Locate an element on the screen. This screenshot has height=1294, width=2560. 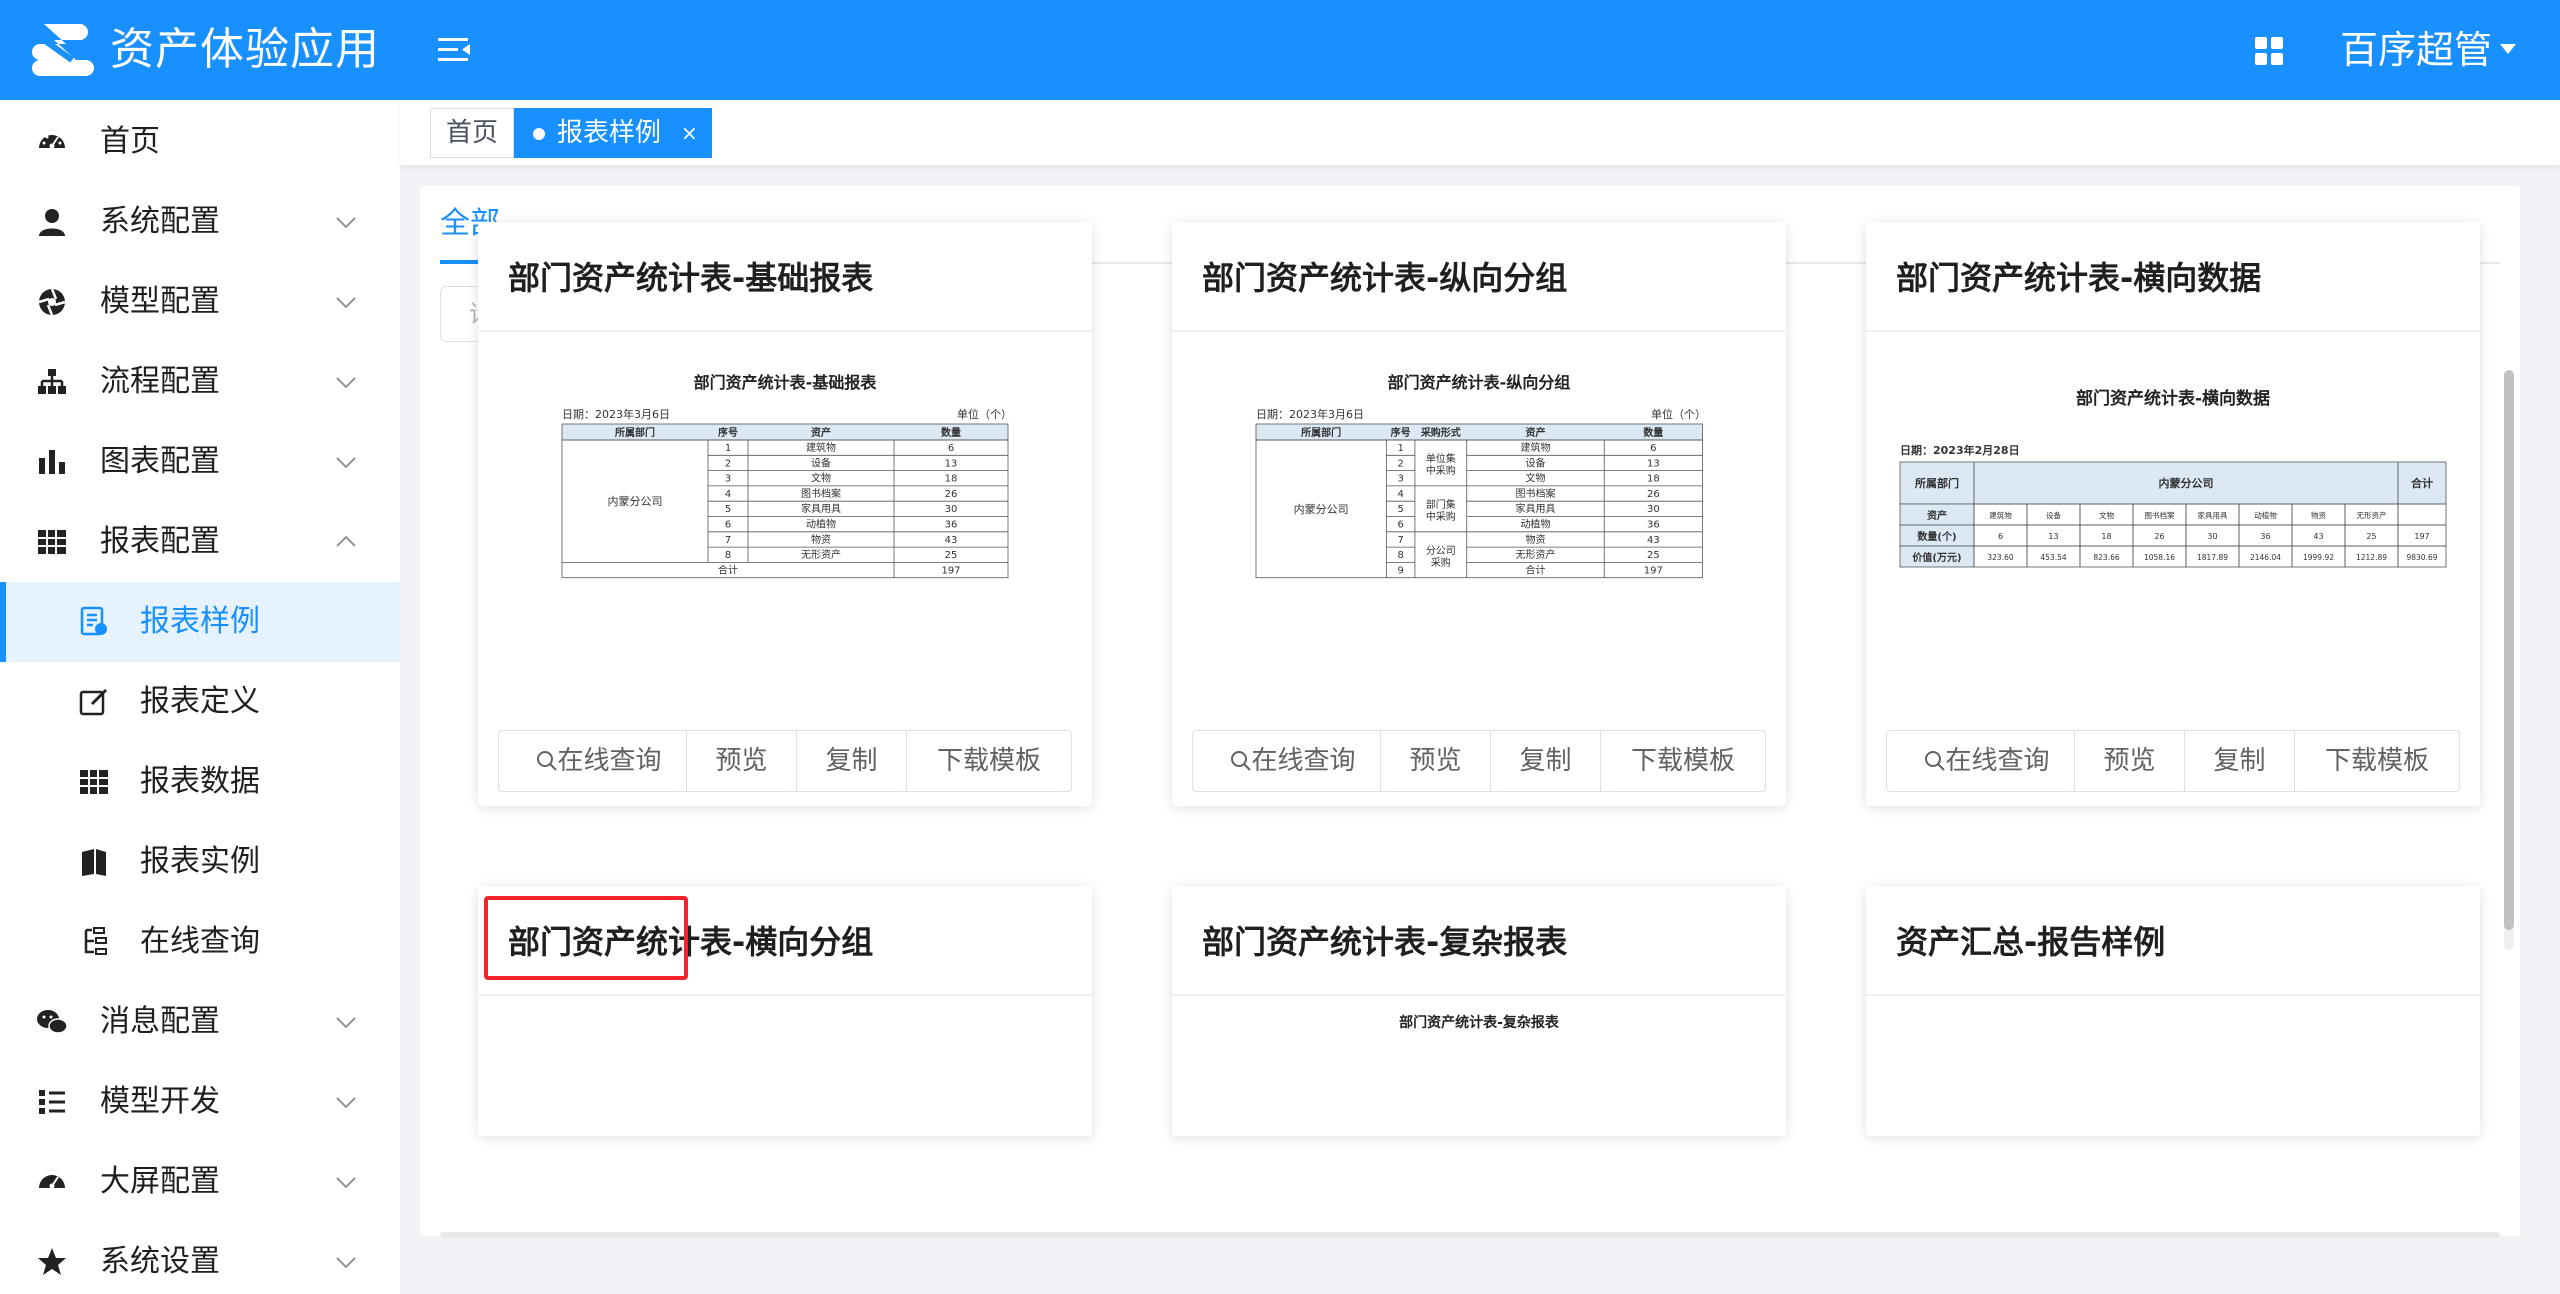
preview-dept: 内蒙分公司 is located at coordinates (1321, 509).